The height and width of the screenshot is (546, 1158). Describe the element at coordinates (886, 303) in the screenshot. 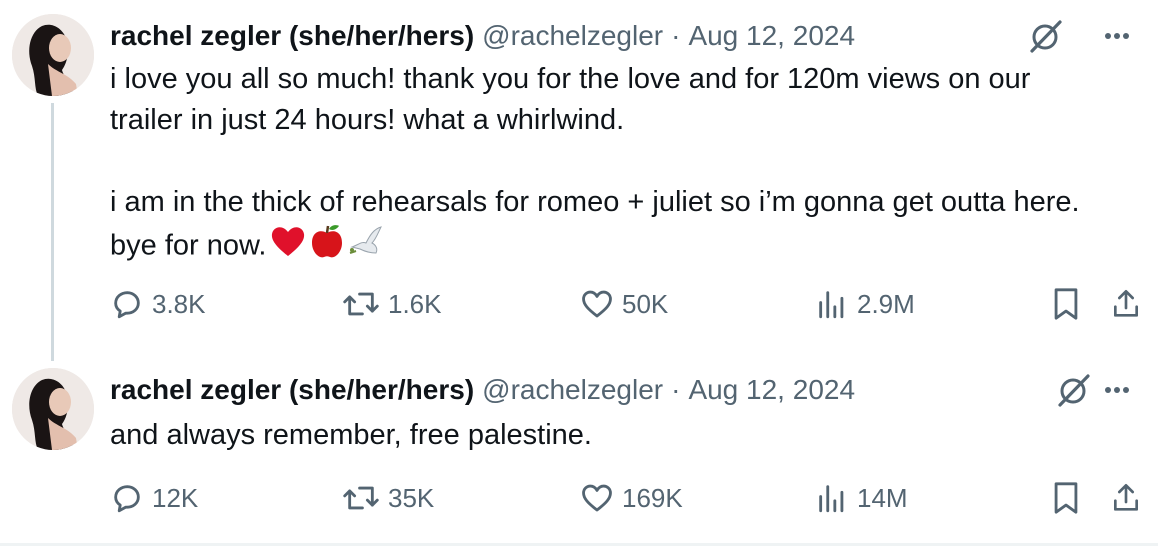

I see `views-count: 2.9M` at that location.